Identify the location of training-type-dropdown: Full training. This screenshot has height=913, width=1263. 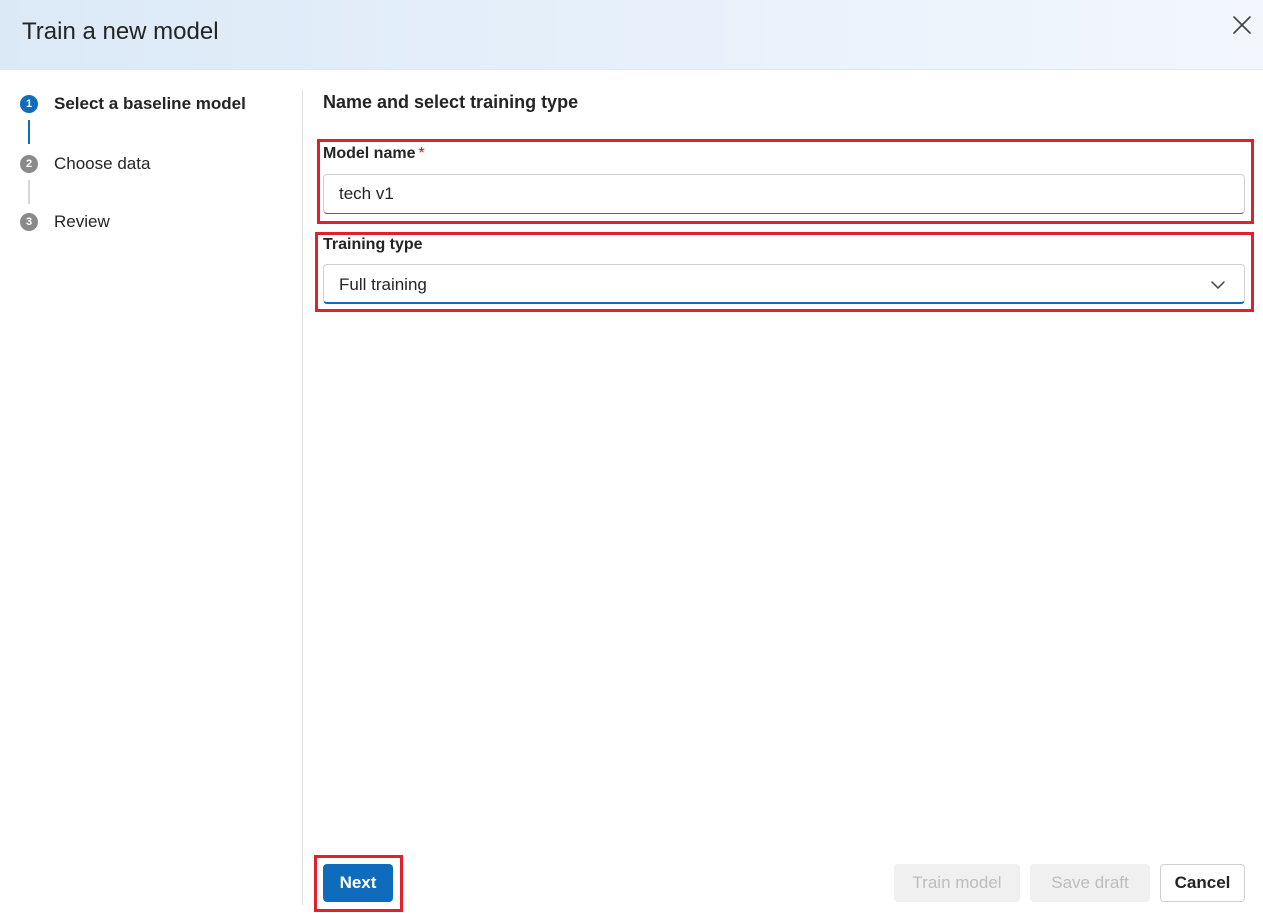
(784, 284).